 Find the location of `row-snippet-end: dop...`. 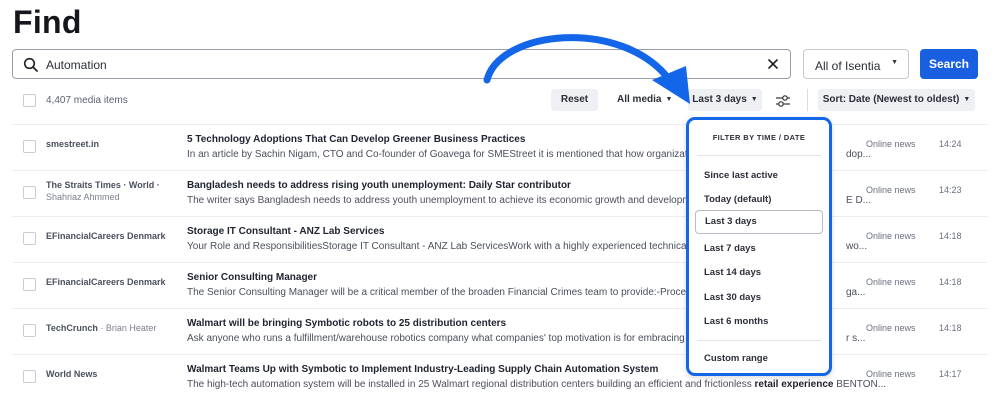

row-snippet-end: dop... is located at coordinates (859, 154).